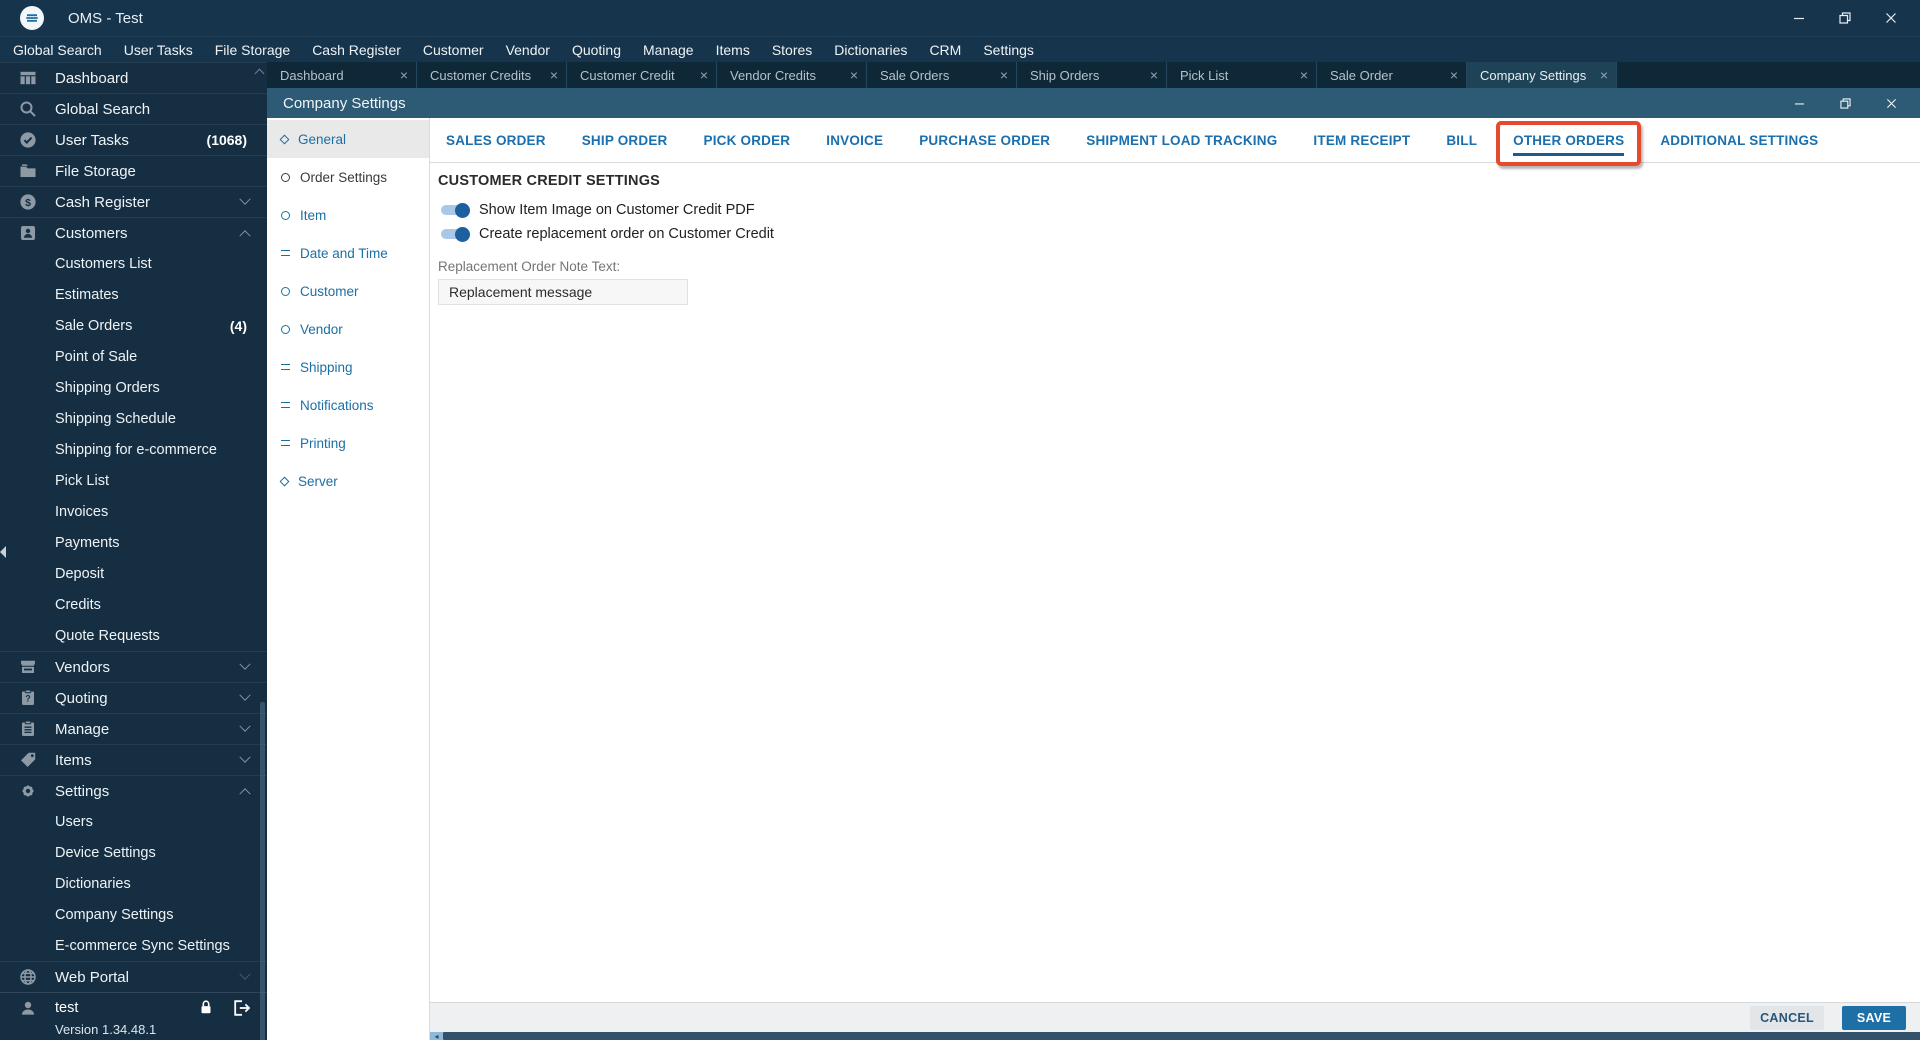  I want to click on settings-tab-ship-order: SHIP ORDER, so click(625, 140).